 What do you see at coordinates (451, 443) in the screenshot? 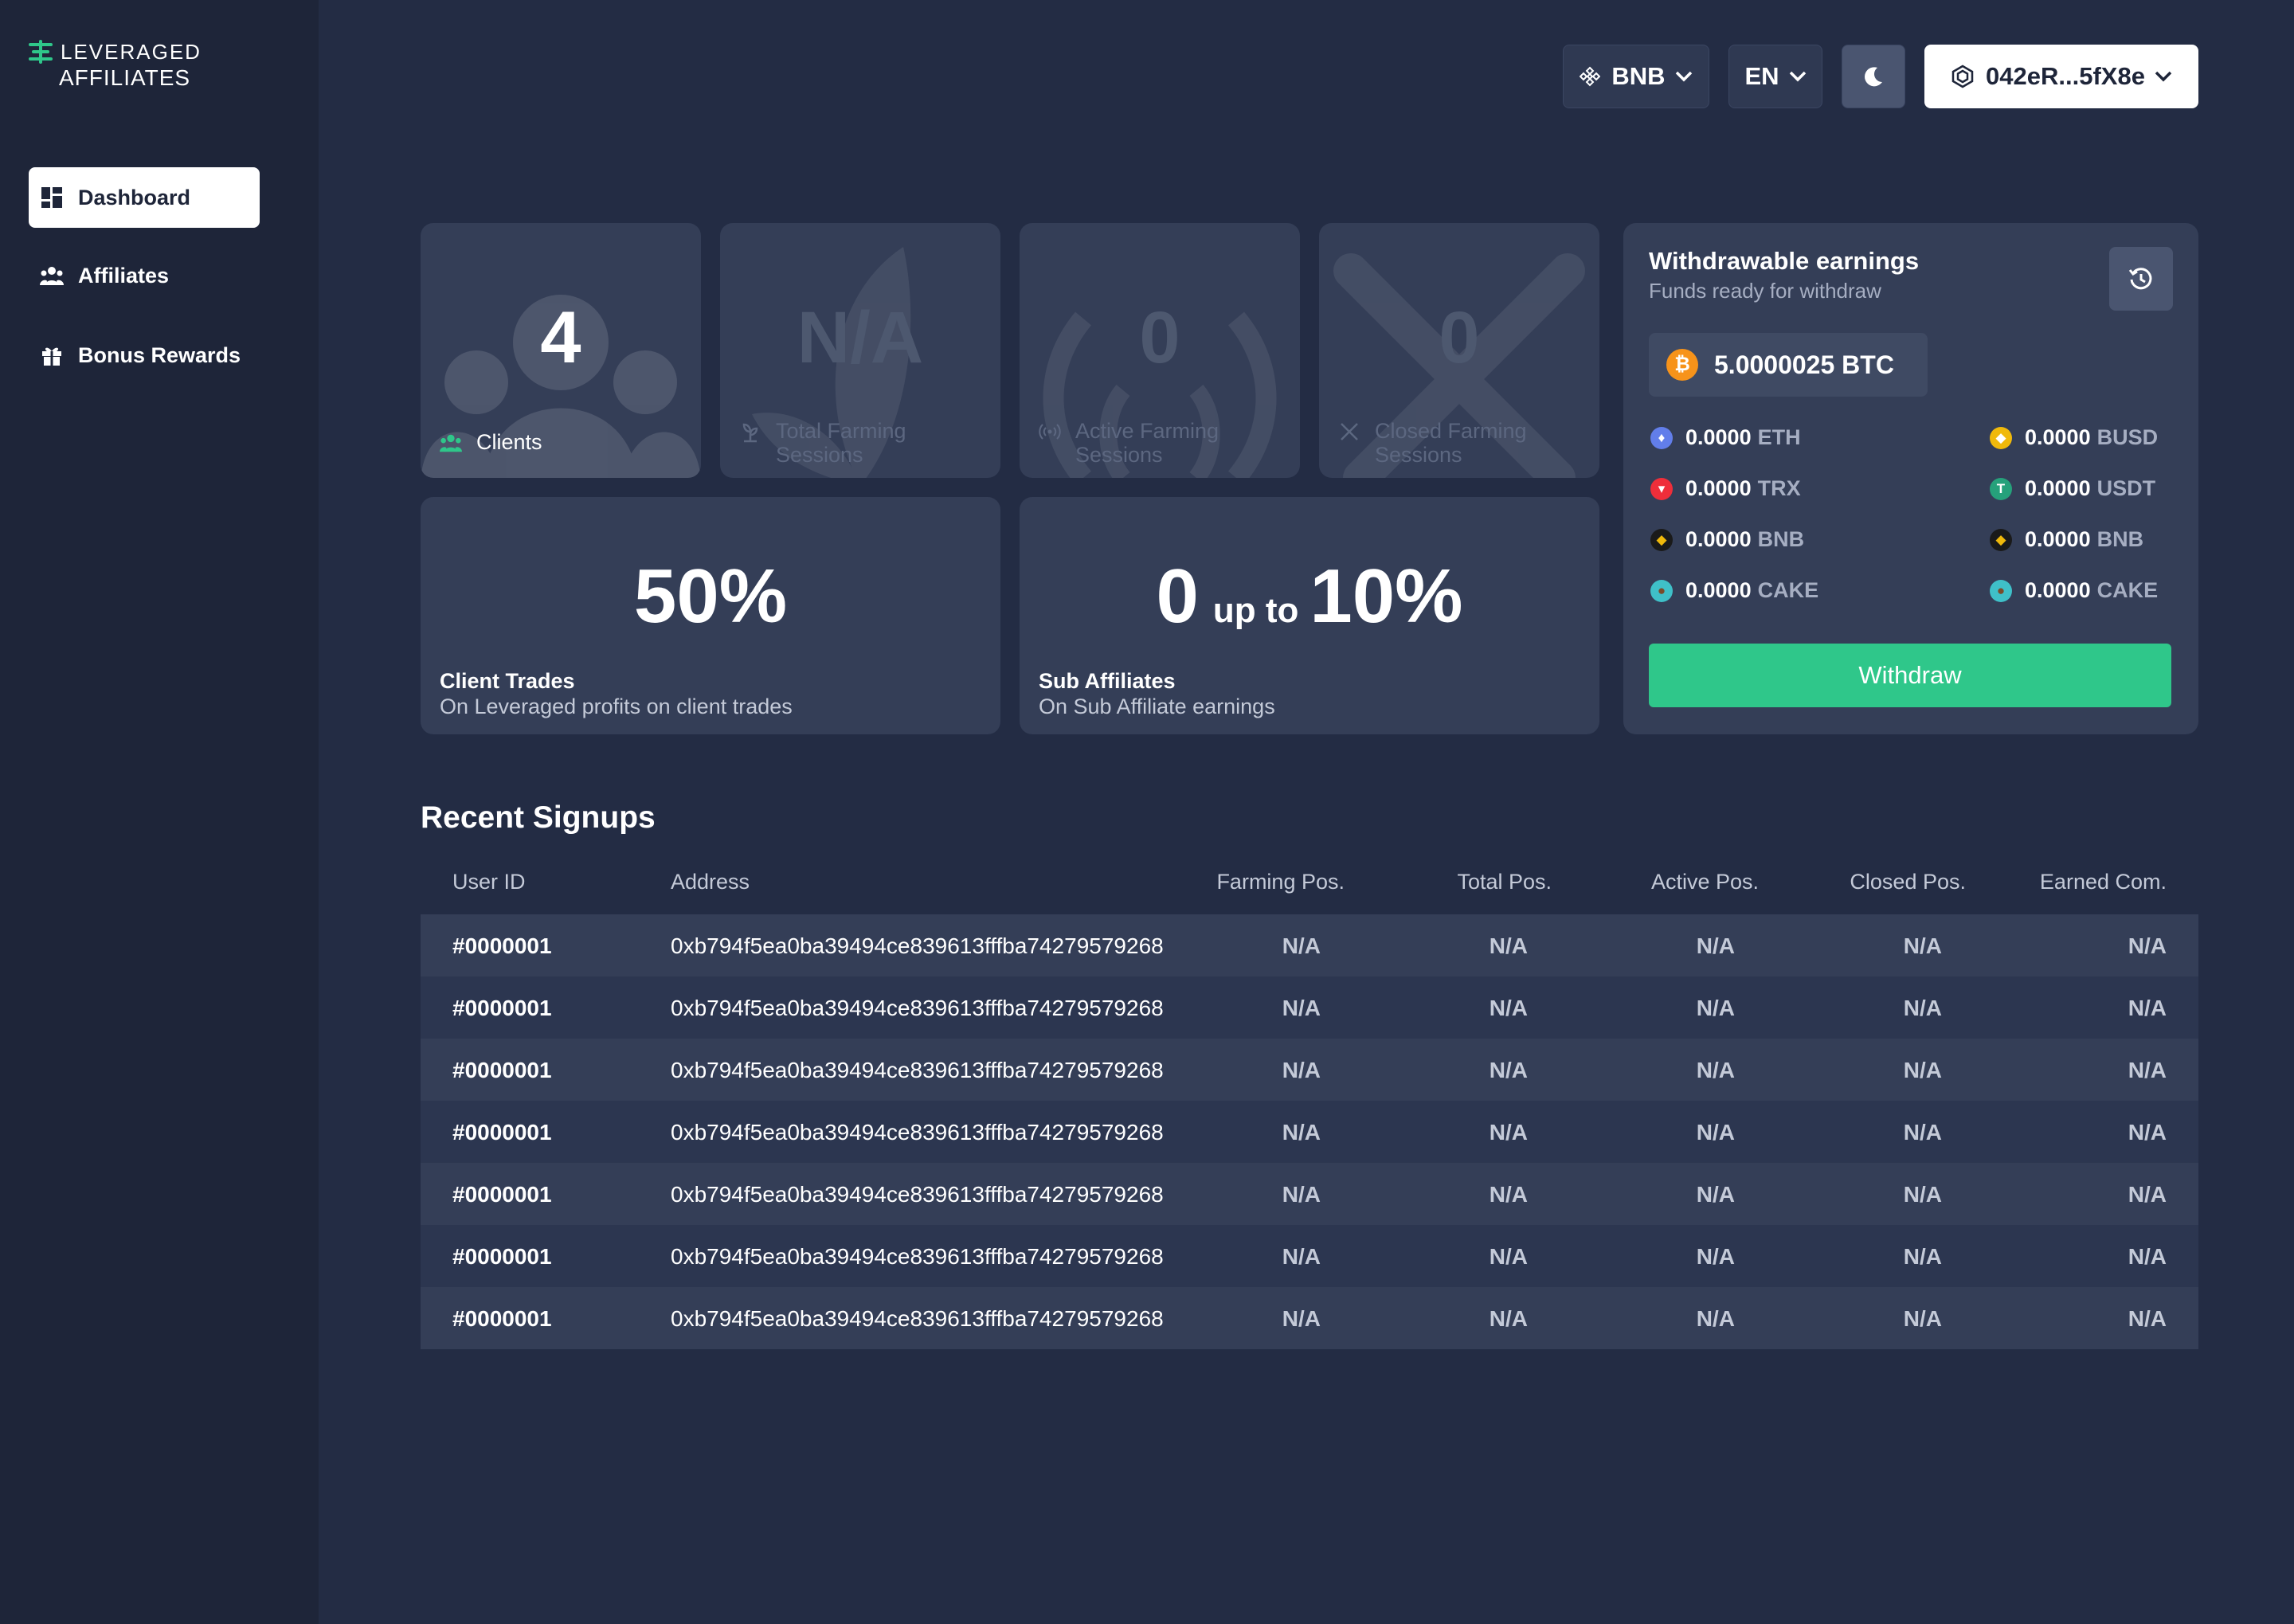
I see `users-icon` at bounding box center [451, 443].